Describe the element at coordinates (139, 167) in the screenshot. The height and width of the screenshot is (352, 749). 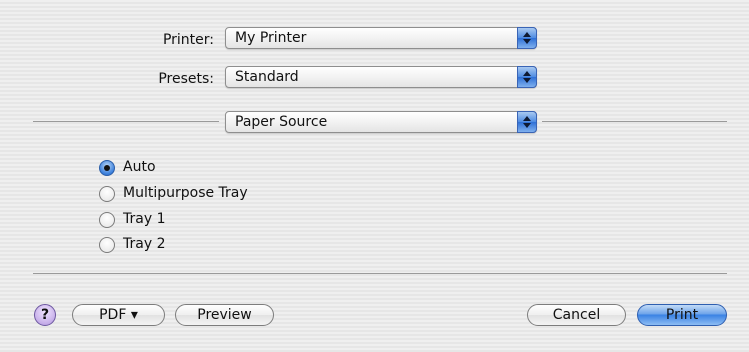
I see `radio-label-auto: Auto` at that location.